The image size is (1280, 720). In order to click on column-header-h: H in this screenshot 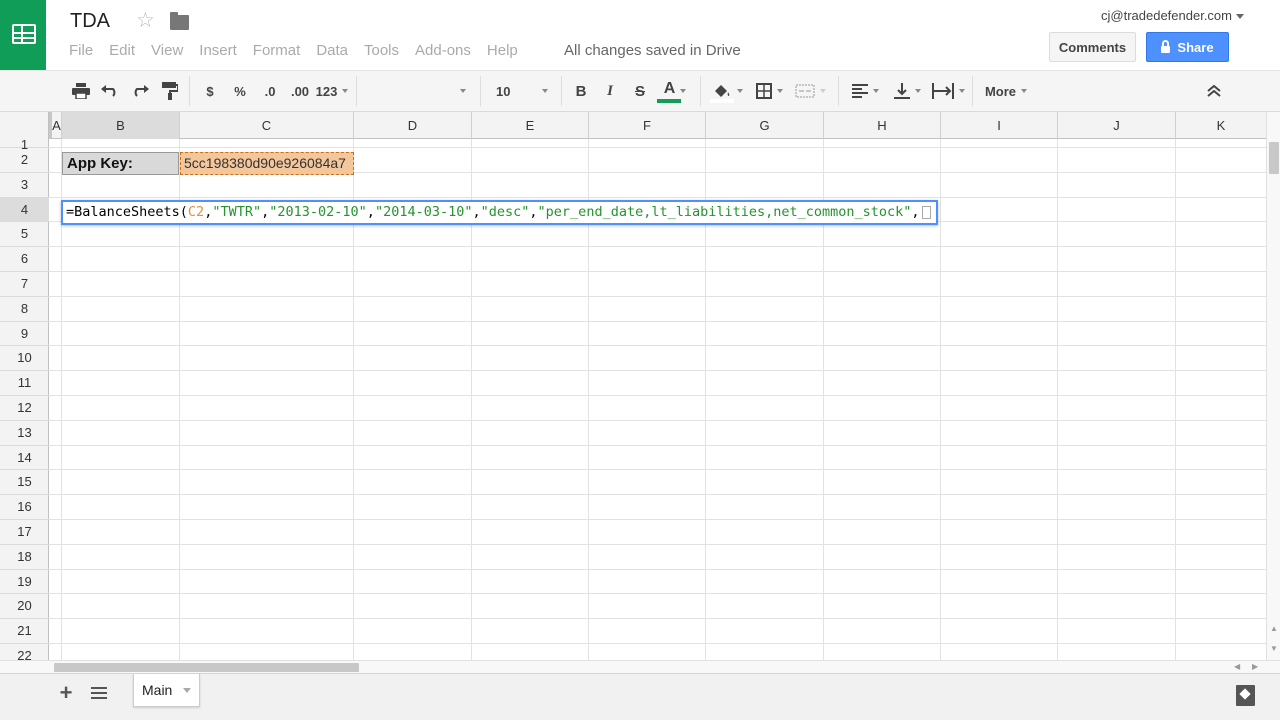, I will do `click(882, 125)`.